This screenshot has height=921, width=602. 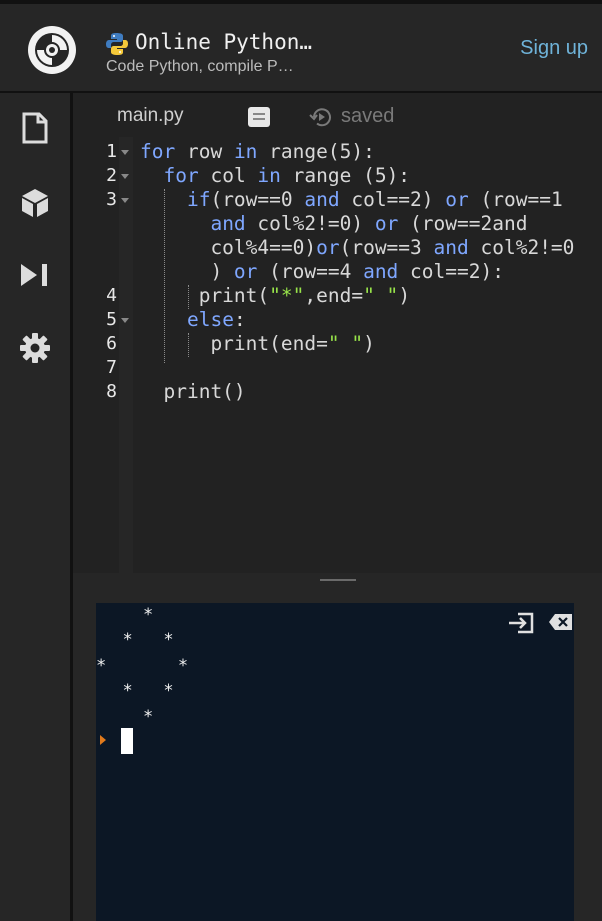 I want to click on app-logo, so click(x=52, y=50).